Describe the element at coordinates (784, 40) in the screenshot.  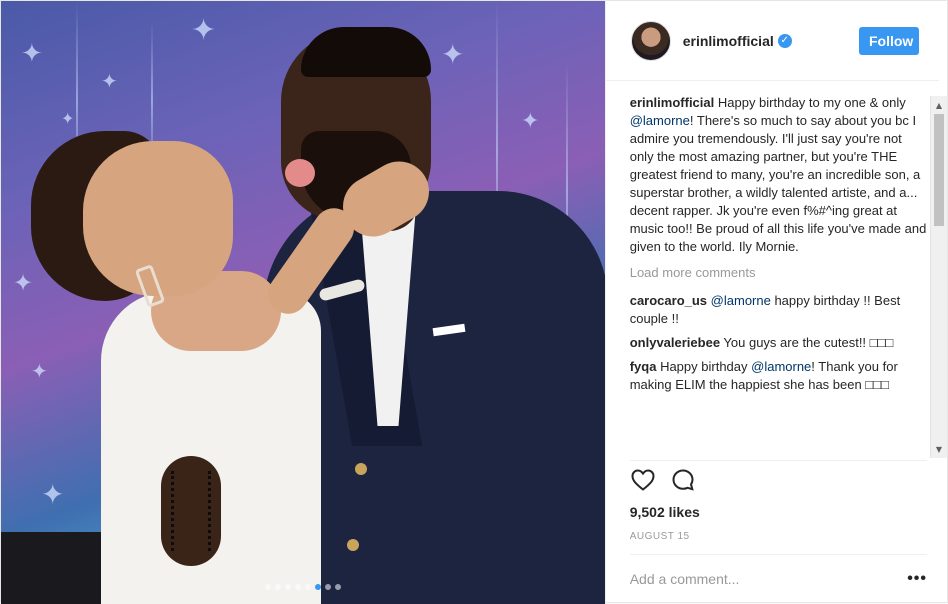
I see `verified-badge-icon: ✓` at that location.